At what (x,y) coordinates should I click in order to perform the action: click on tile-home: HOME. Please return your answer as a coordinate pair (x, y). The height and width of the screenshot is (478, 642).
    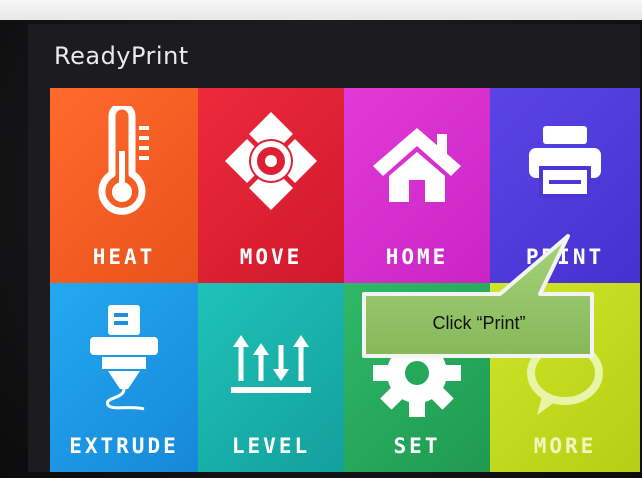
    Looking at the image, I should click on (417, 185).